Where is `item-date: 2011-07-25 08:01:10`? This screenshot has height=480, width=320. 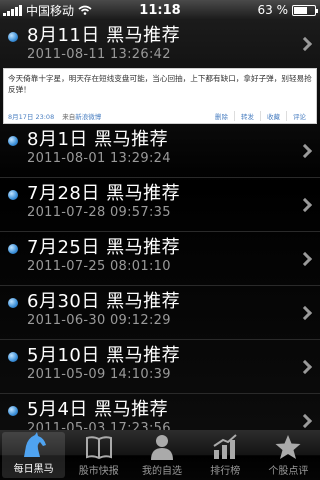 item-date: 2011-07-25 08:01:10 is located at coordinates (99, 266).